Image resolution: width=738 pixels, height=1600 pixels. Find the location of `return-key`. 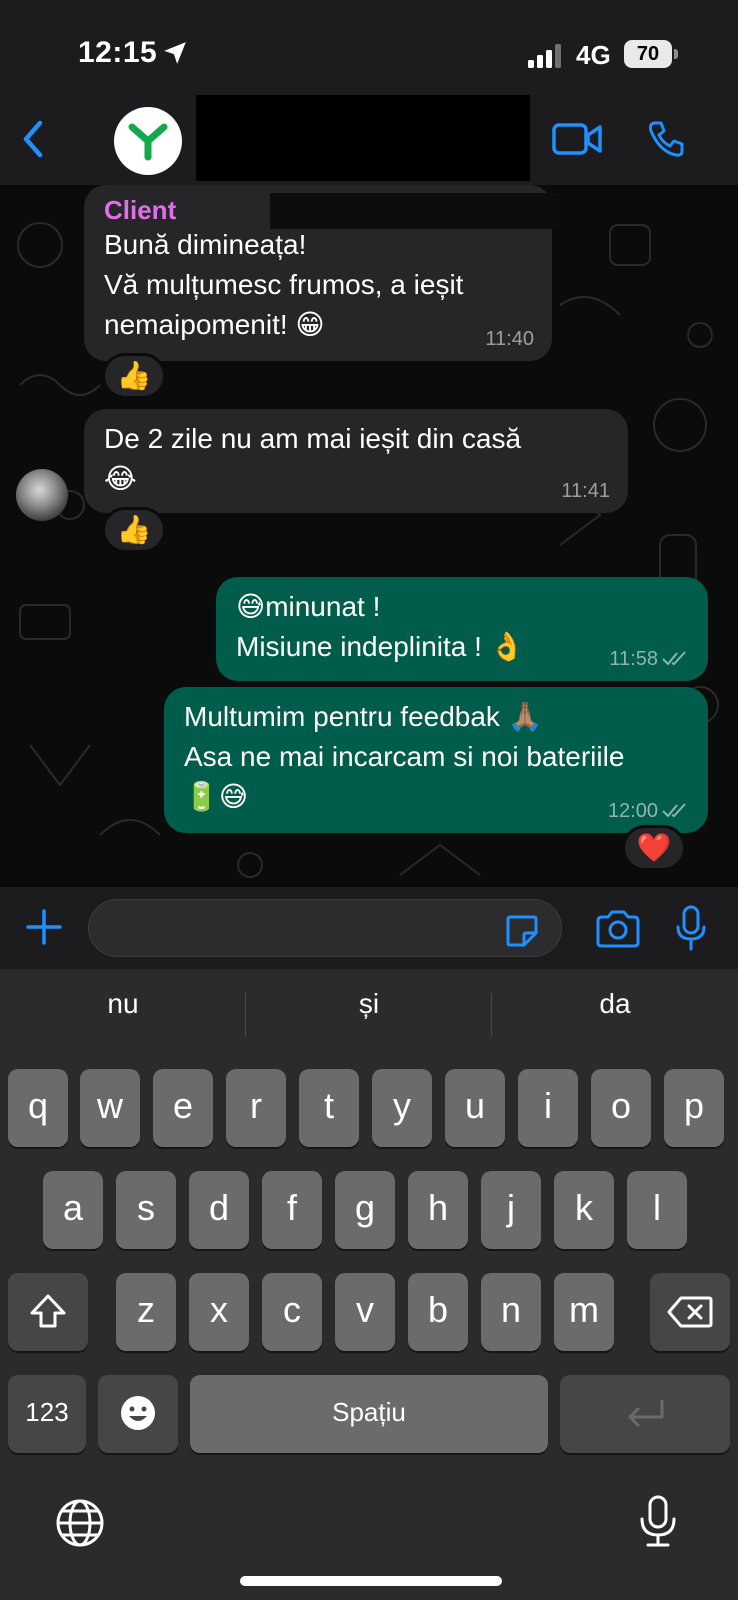

return-key is located at coordinates (645, 1414).